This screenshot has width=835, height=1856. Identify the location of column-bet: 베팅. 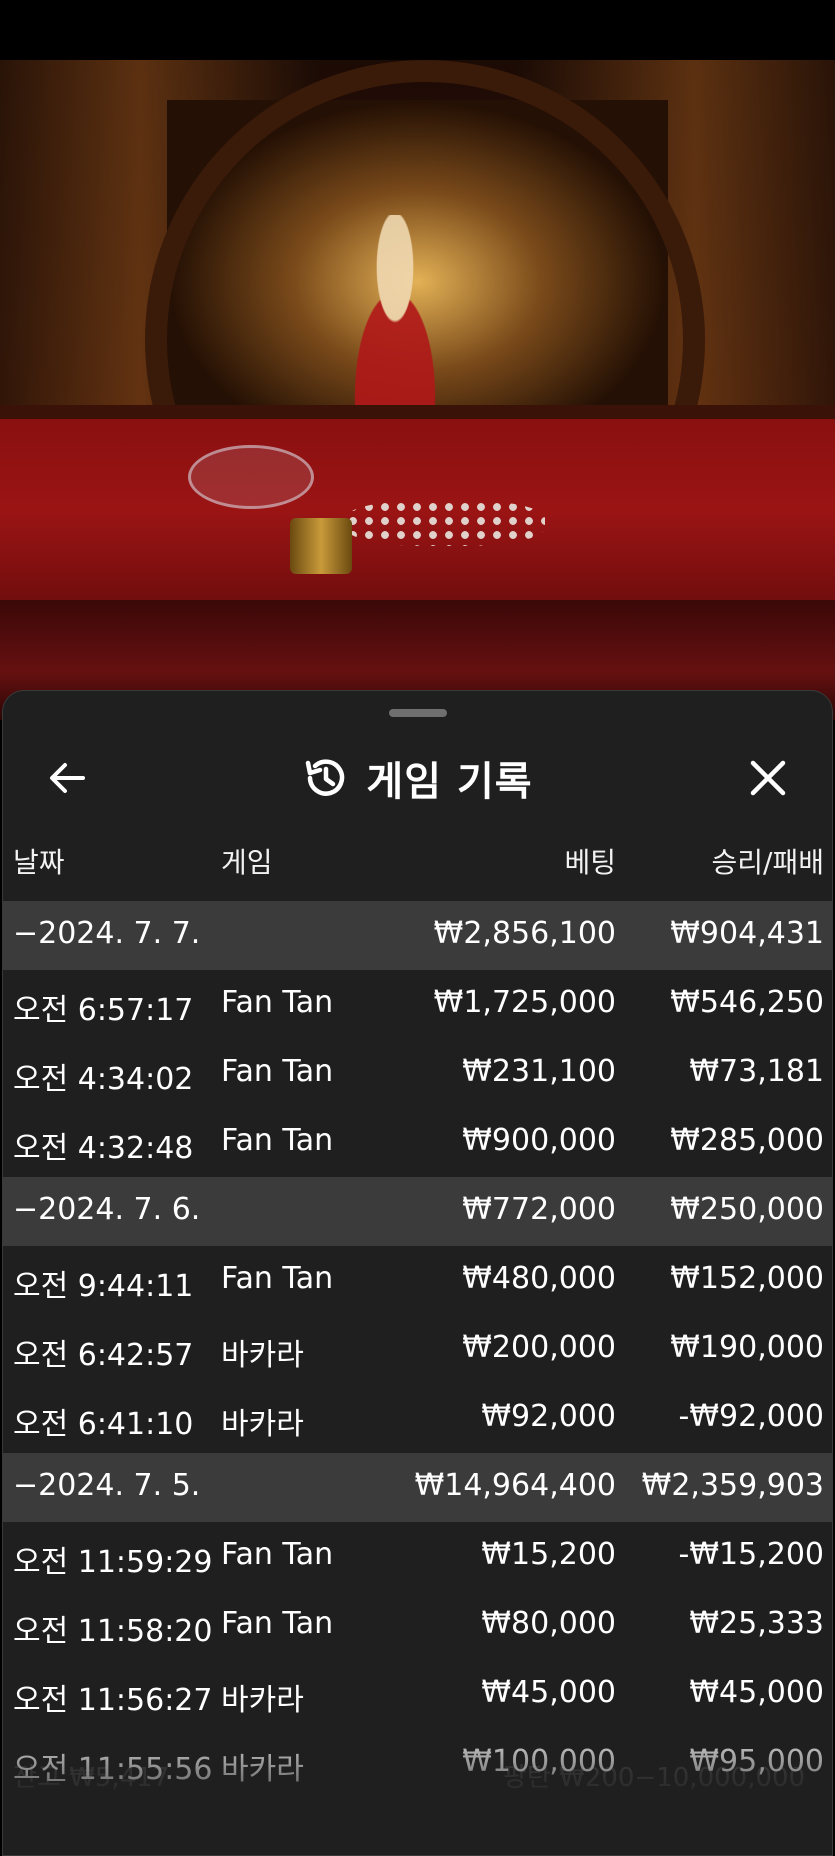
(590, 862).